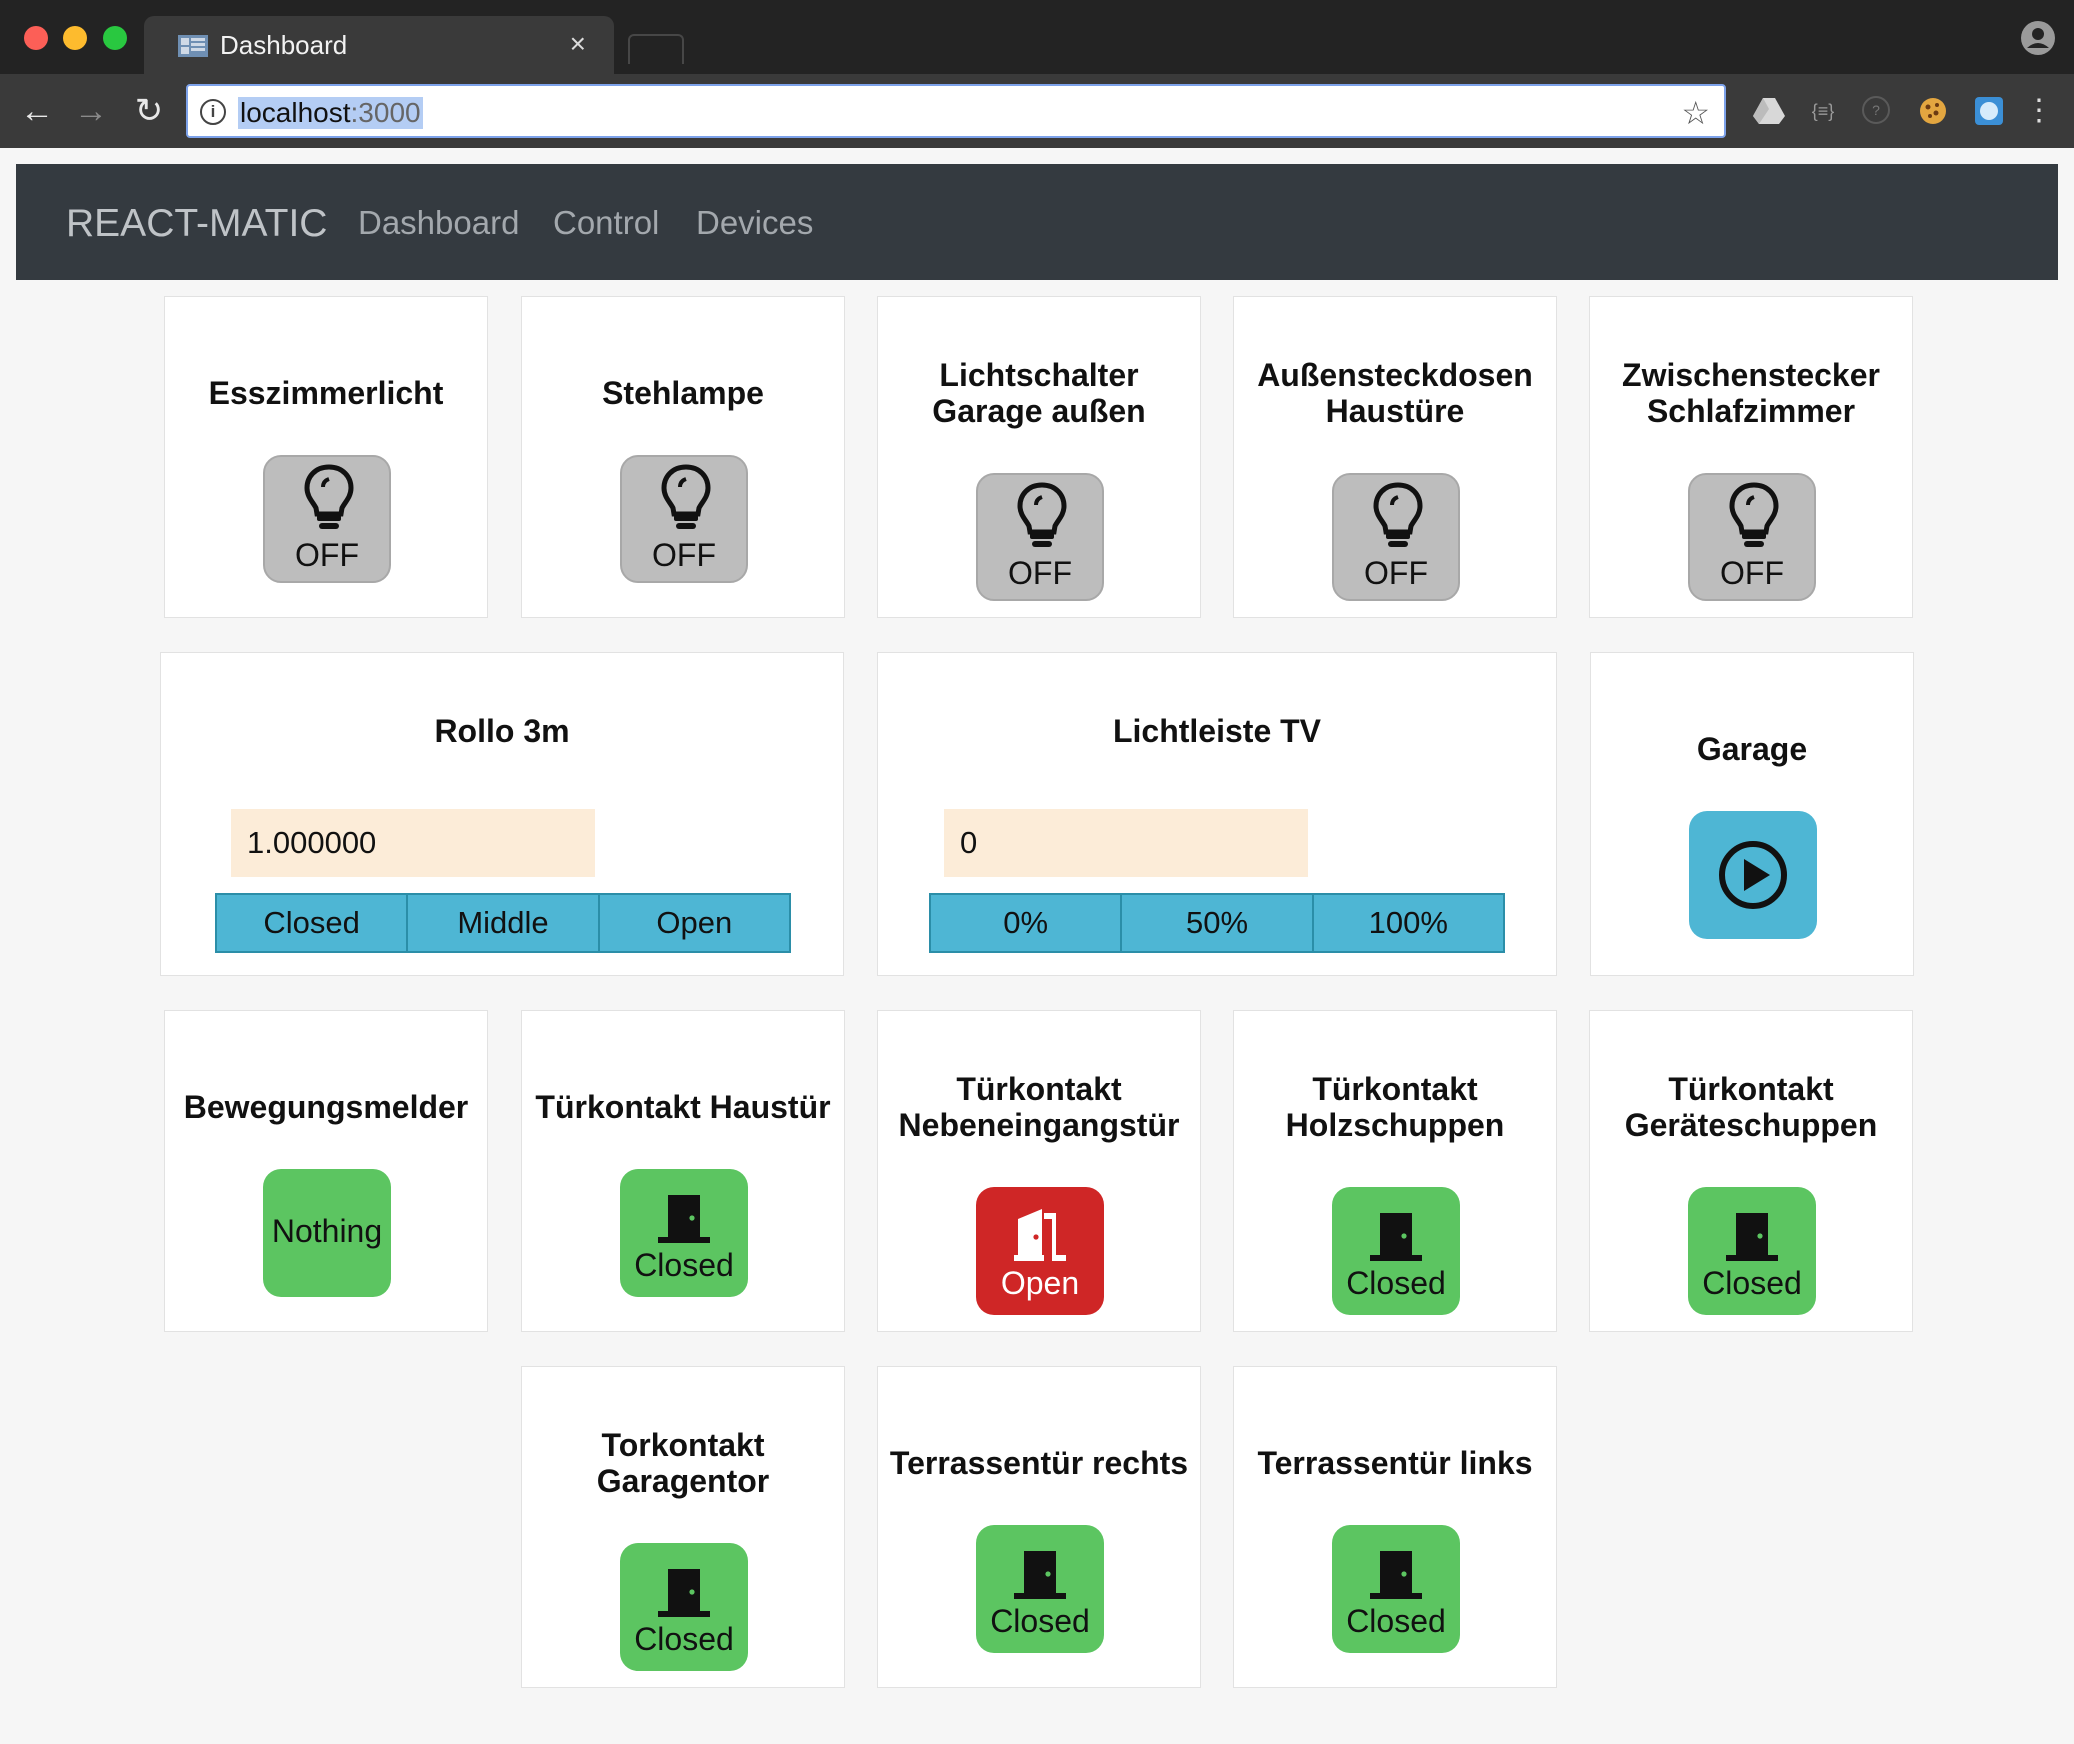  I want to click on door-open-icon, so click(1040, 1235).